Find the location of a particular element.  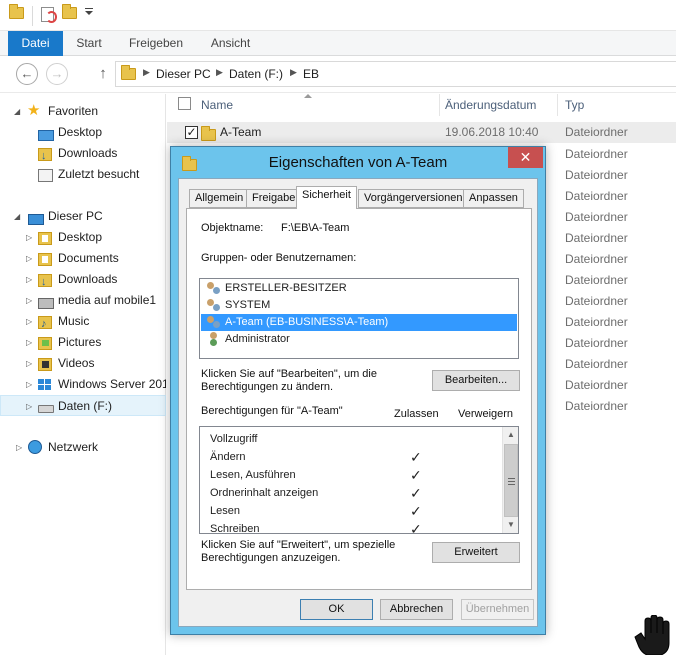

tab-general: Allgemein is located at coordinates (219, 198).